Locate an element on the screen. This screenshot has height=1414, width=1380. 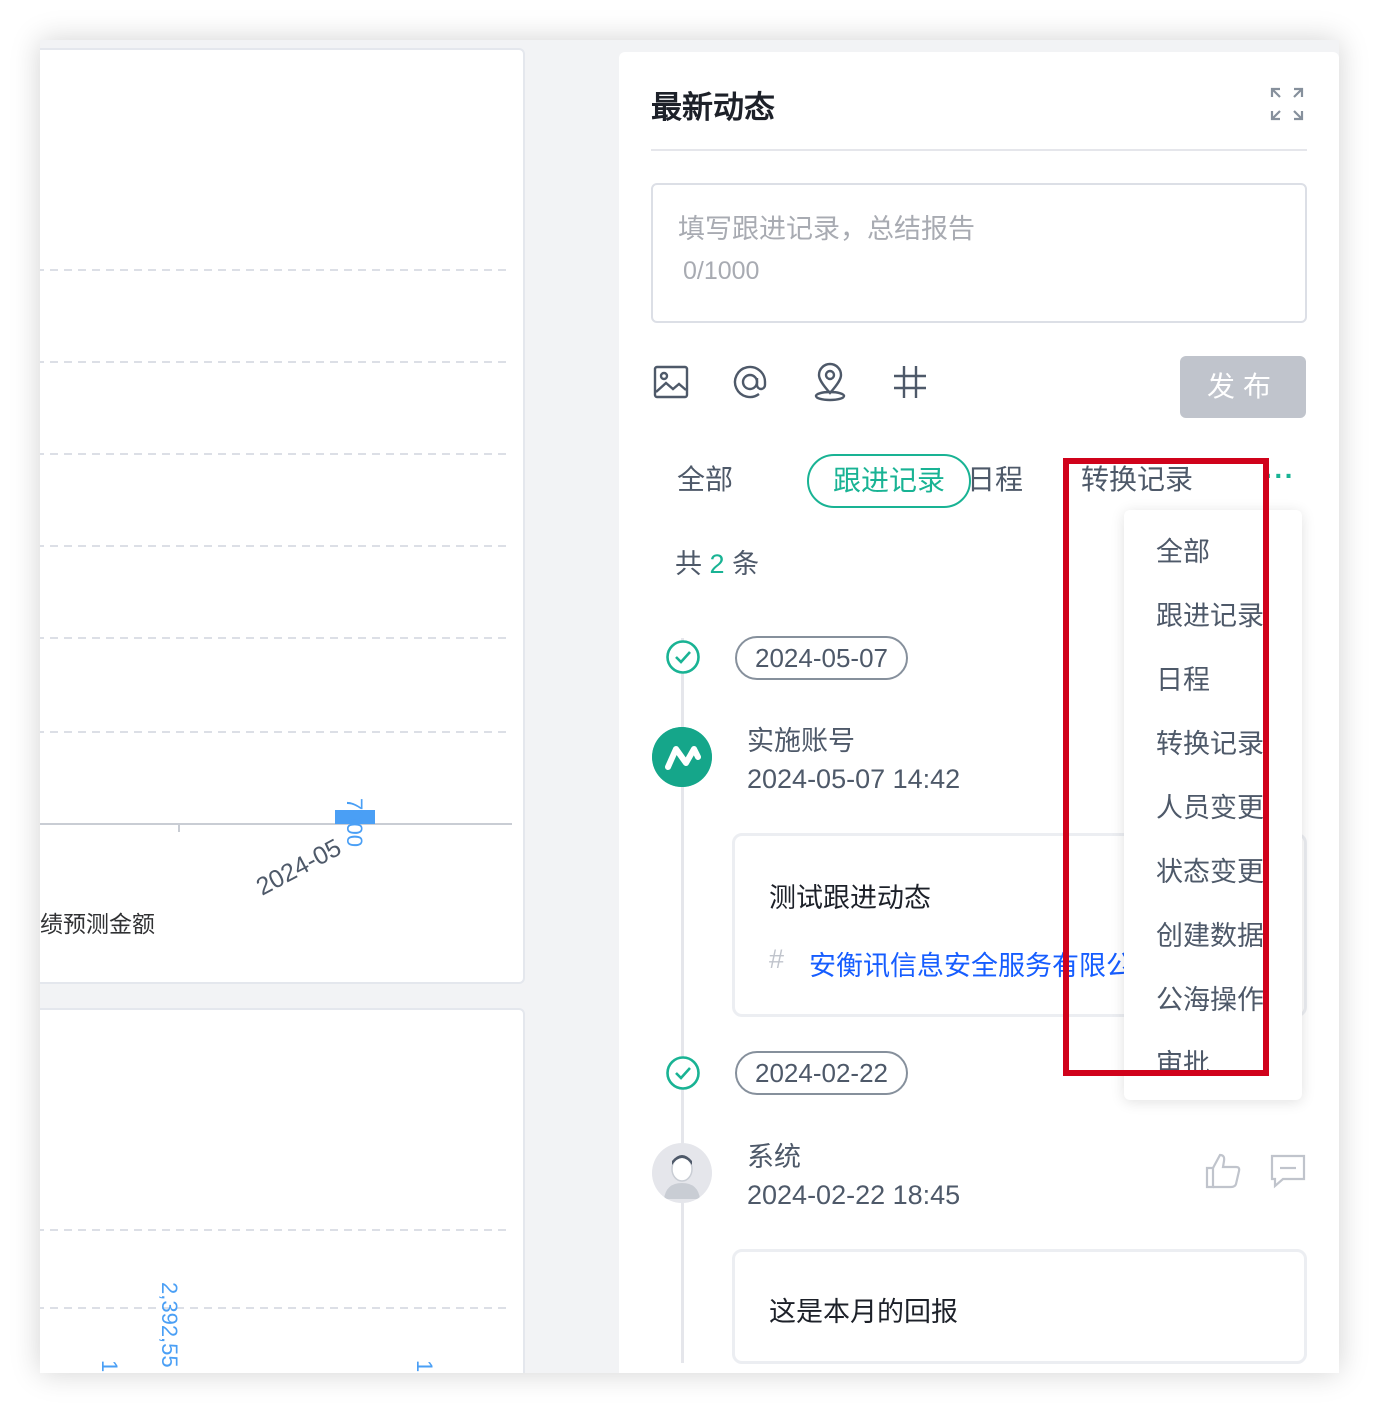
tab-all: 全部 is located at coordinates (705, 480).